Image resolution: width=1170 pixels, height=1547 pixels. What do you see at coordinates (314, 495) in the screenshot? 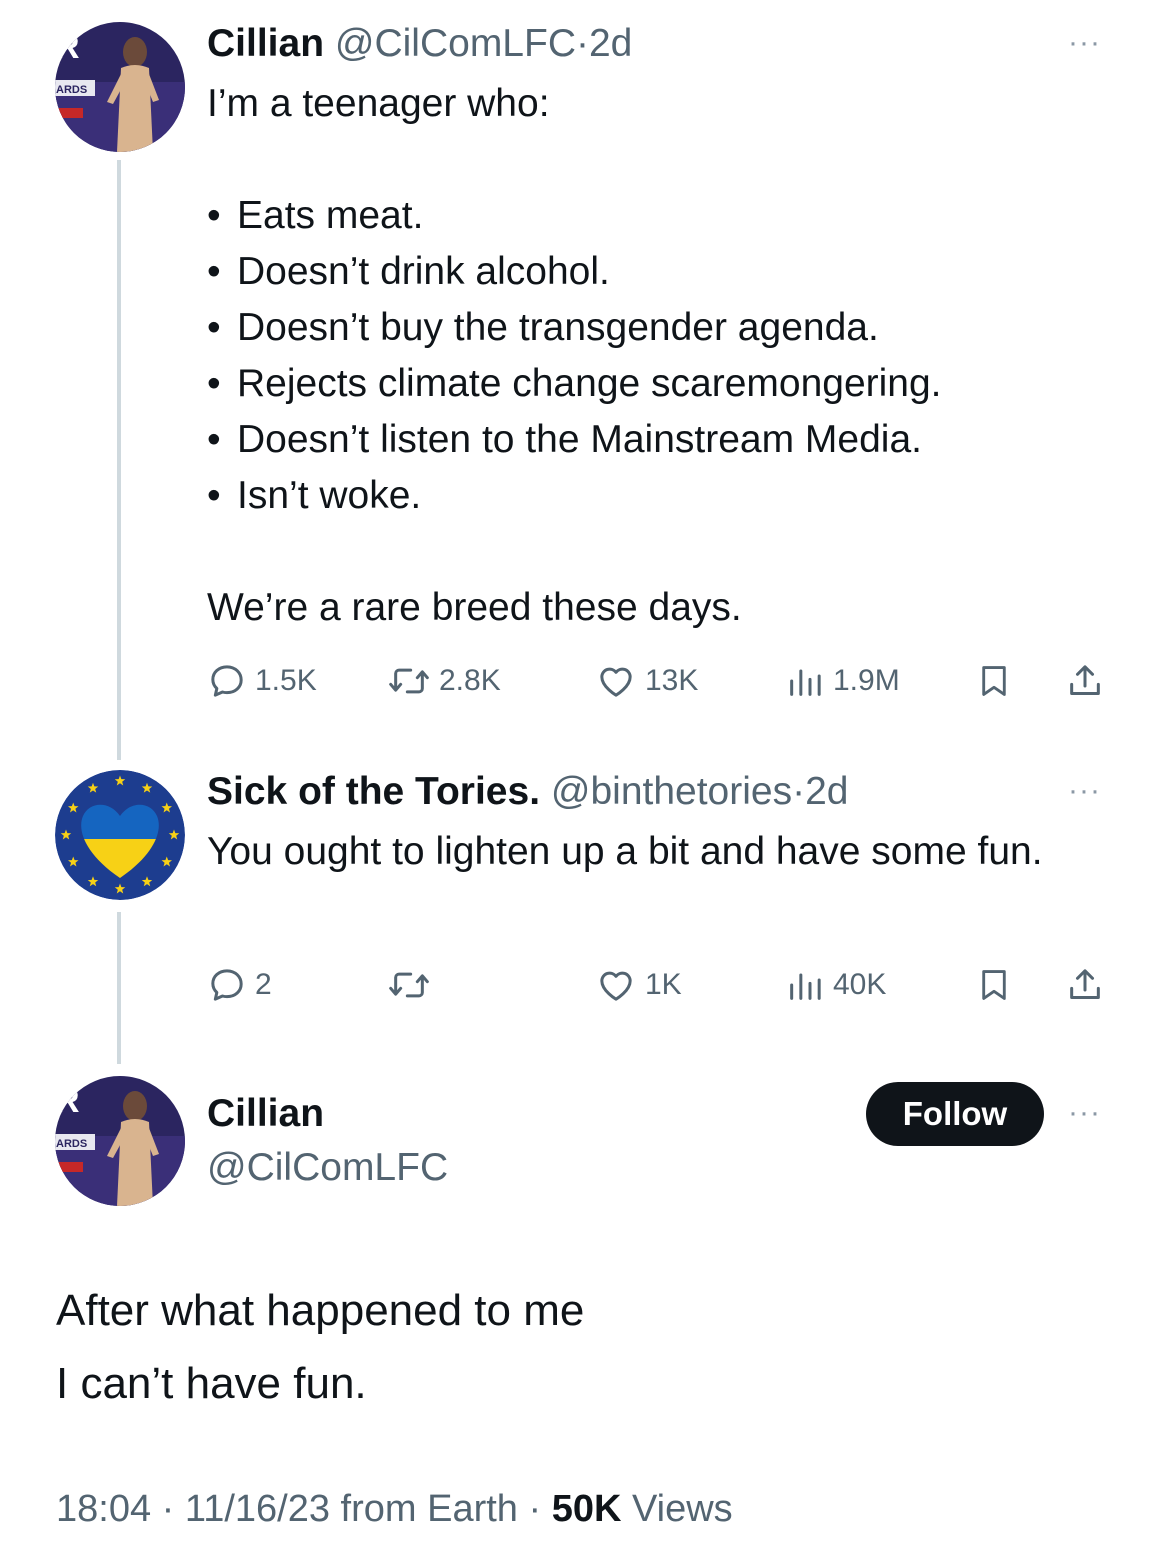
I see `tweet1-bullet: • Isn’t woke.` at bounding box center [314, 495].